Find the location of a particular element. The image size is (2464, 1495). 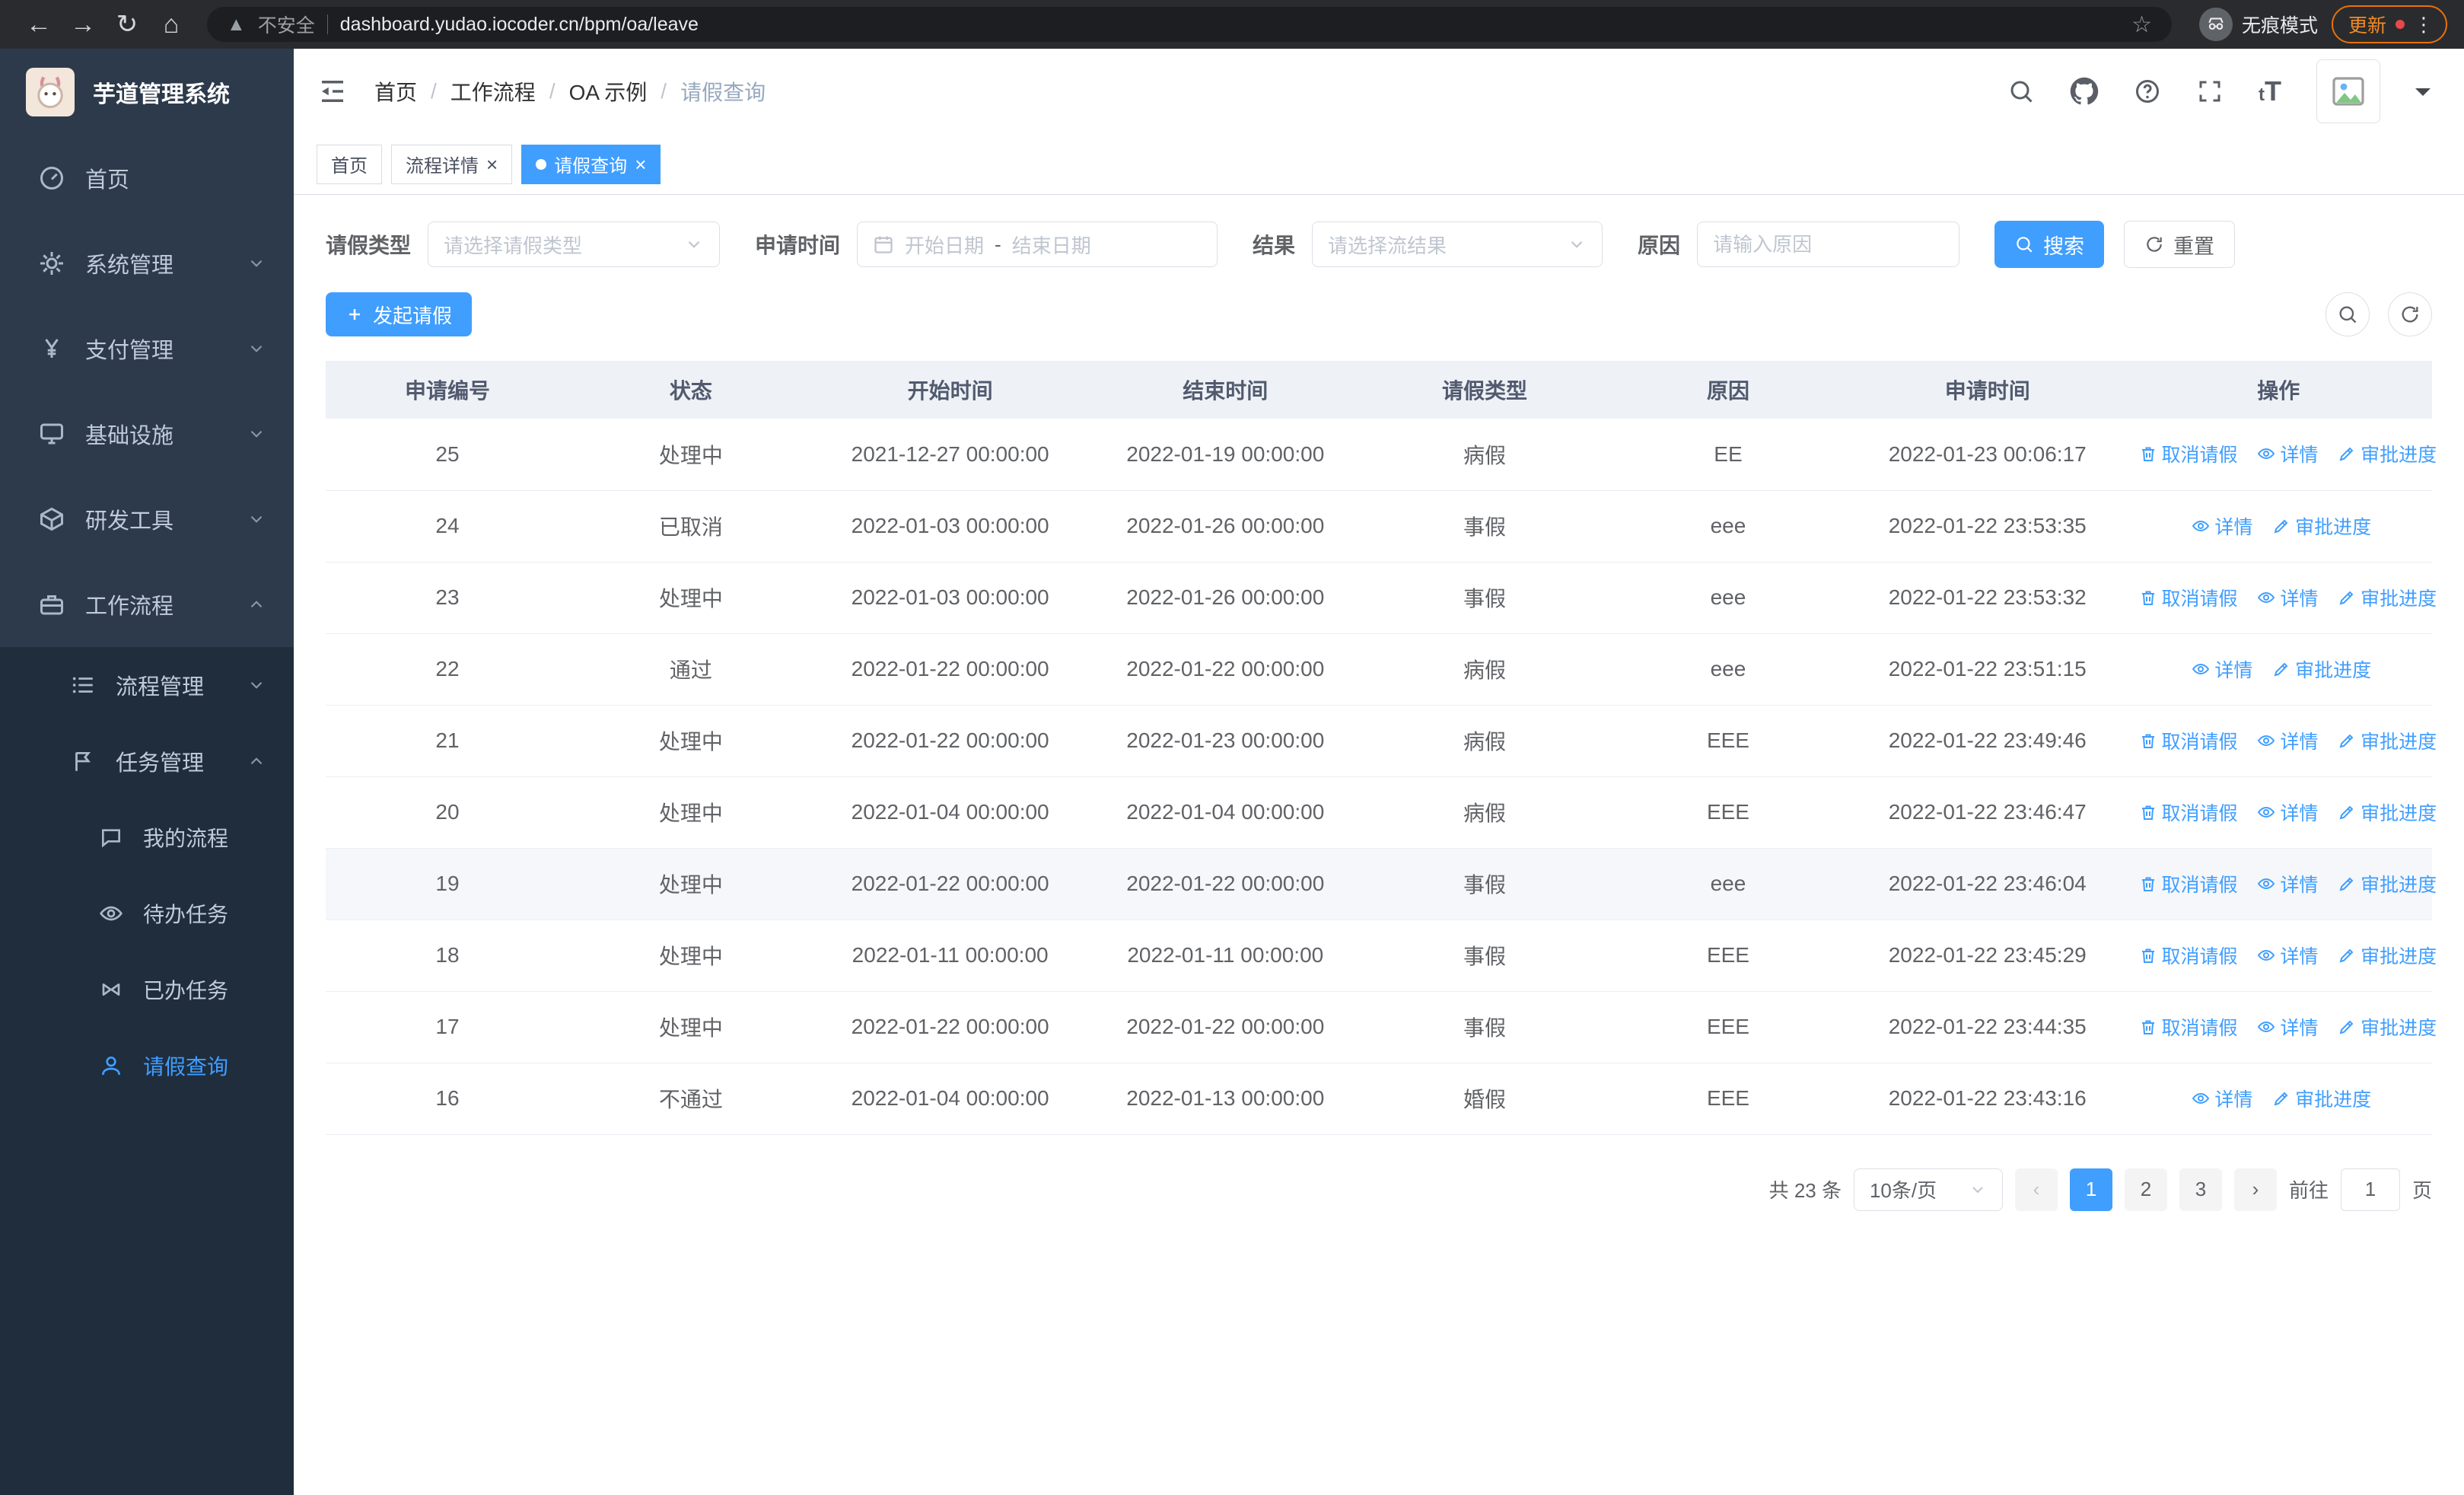

sidebar-item-payment: 支付管理 is located at coordinates (147, 348).